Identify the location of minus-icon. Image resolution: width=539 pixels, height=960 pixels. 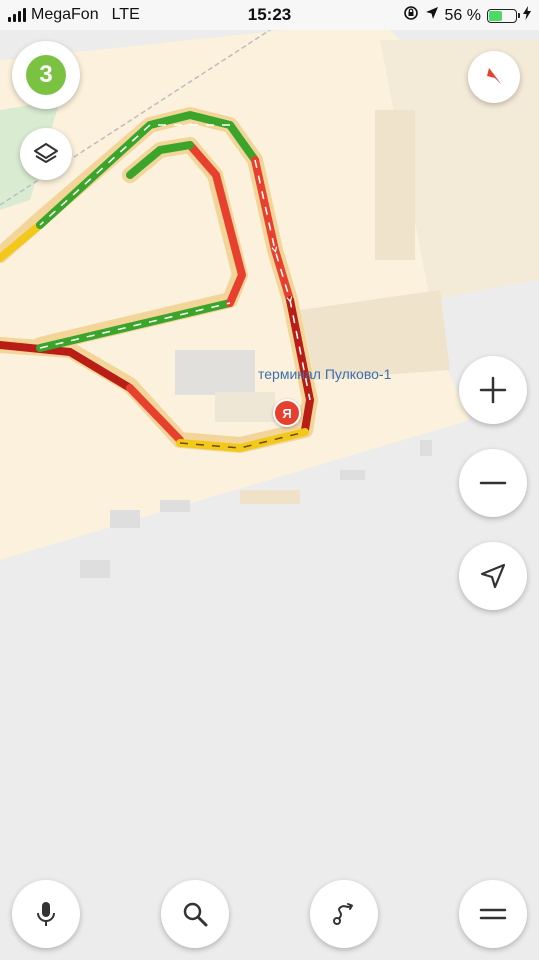
(493, 483).